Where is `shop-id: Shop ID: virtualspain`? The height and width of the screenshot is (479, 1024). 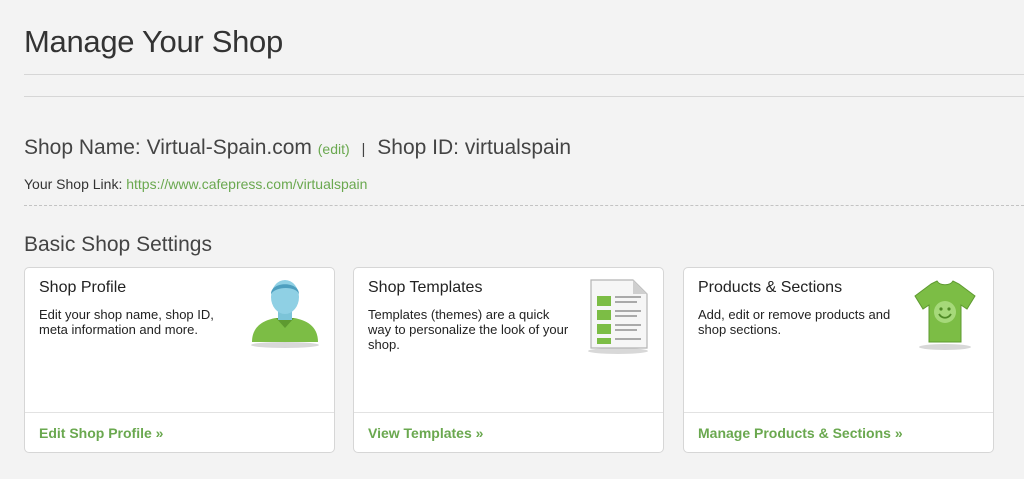 shop-id: Shop ID: virtualspain is located at coordinates (474, 147).